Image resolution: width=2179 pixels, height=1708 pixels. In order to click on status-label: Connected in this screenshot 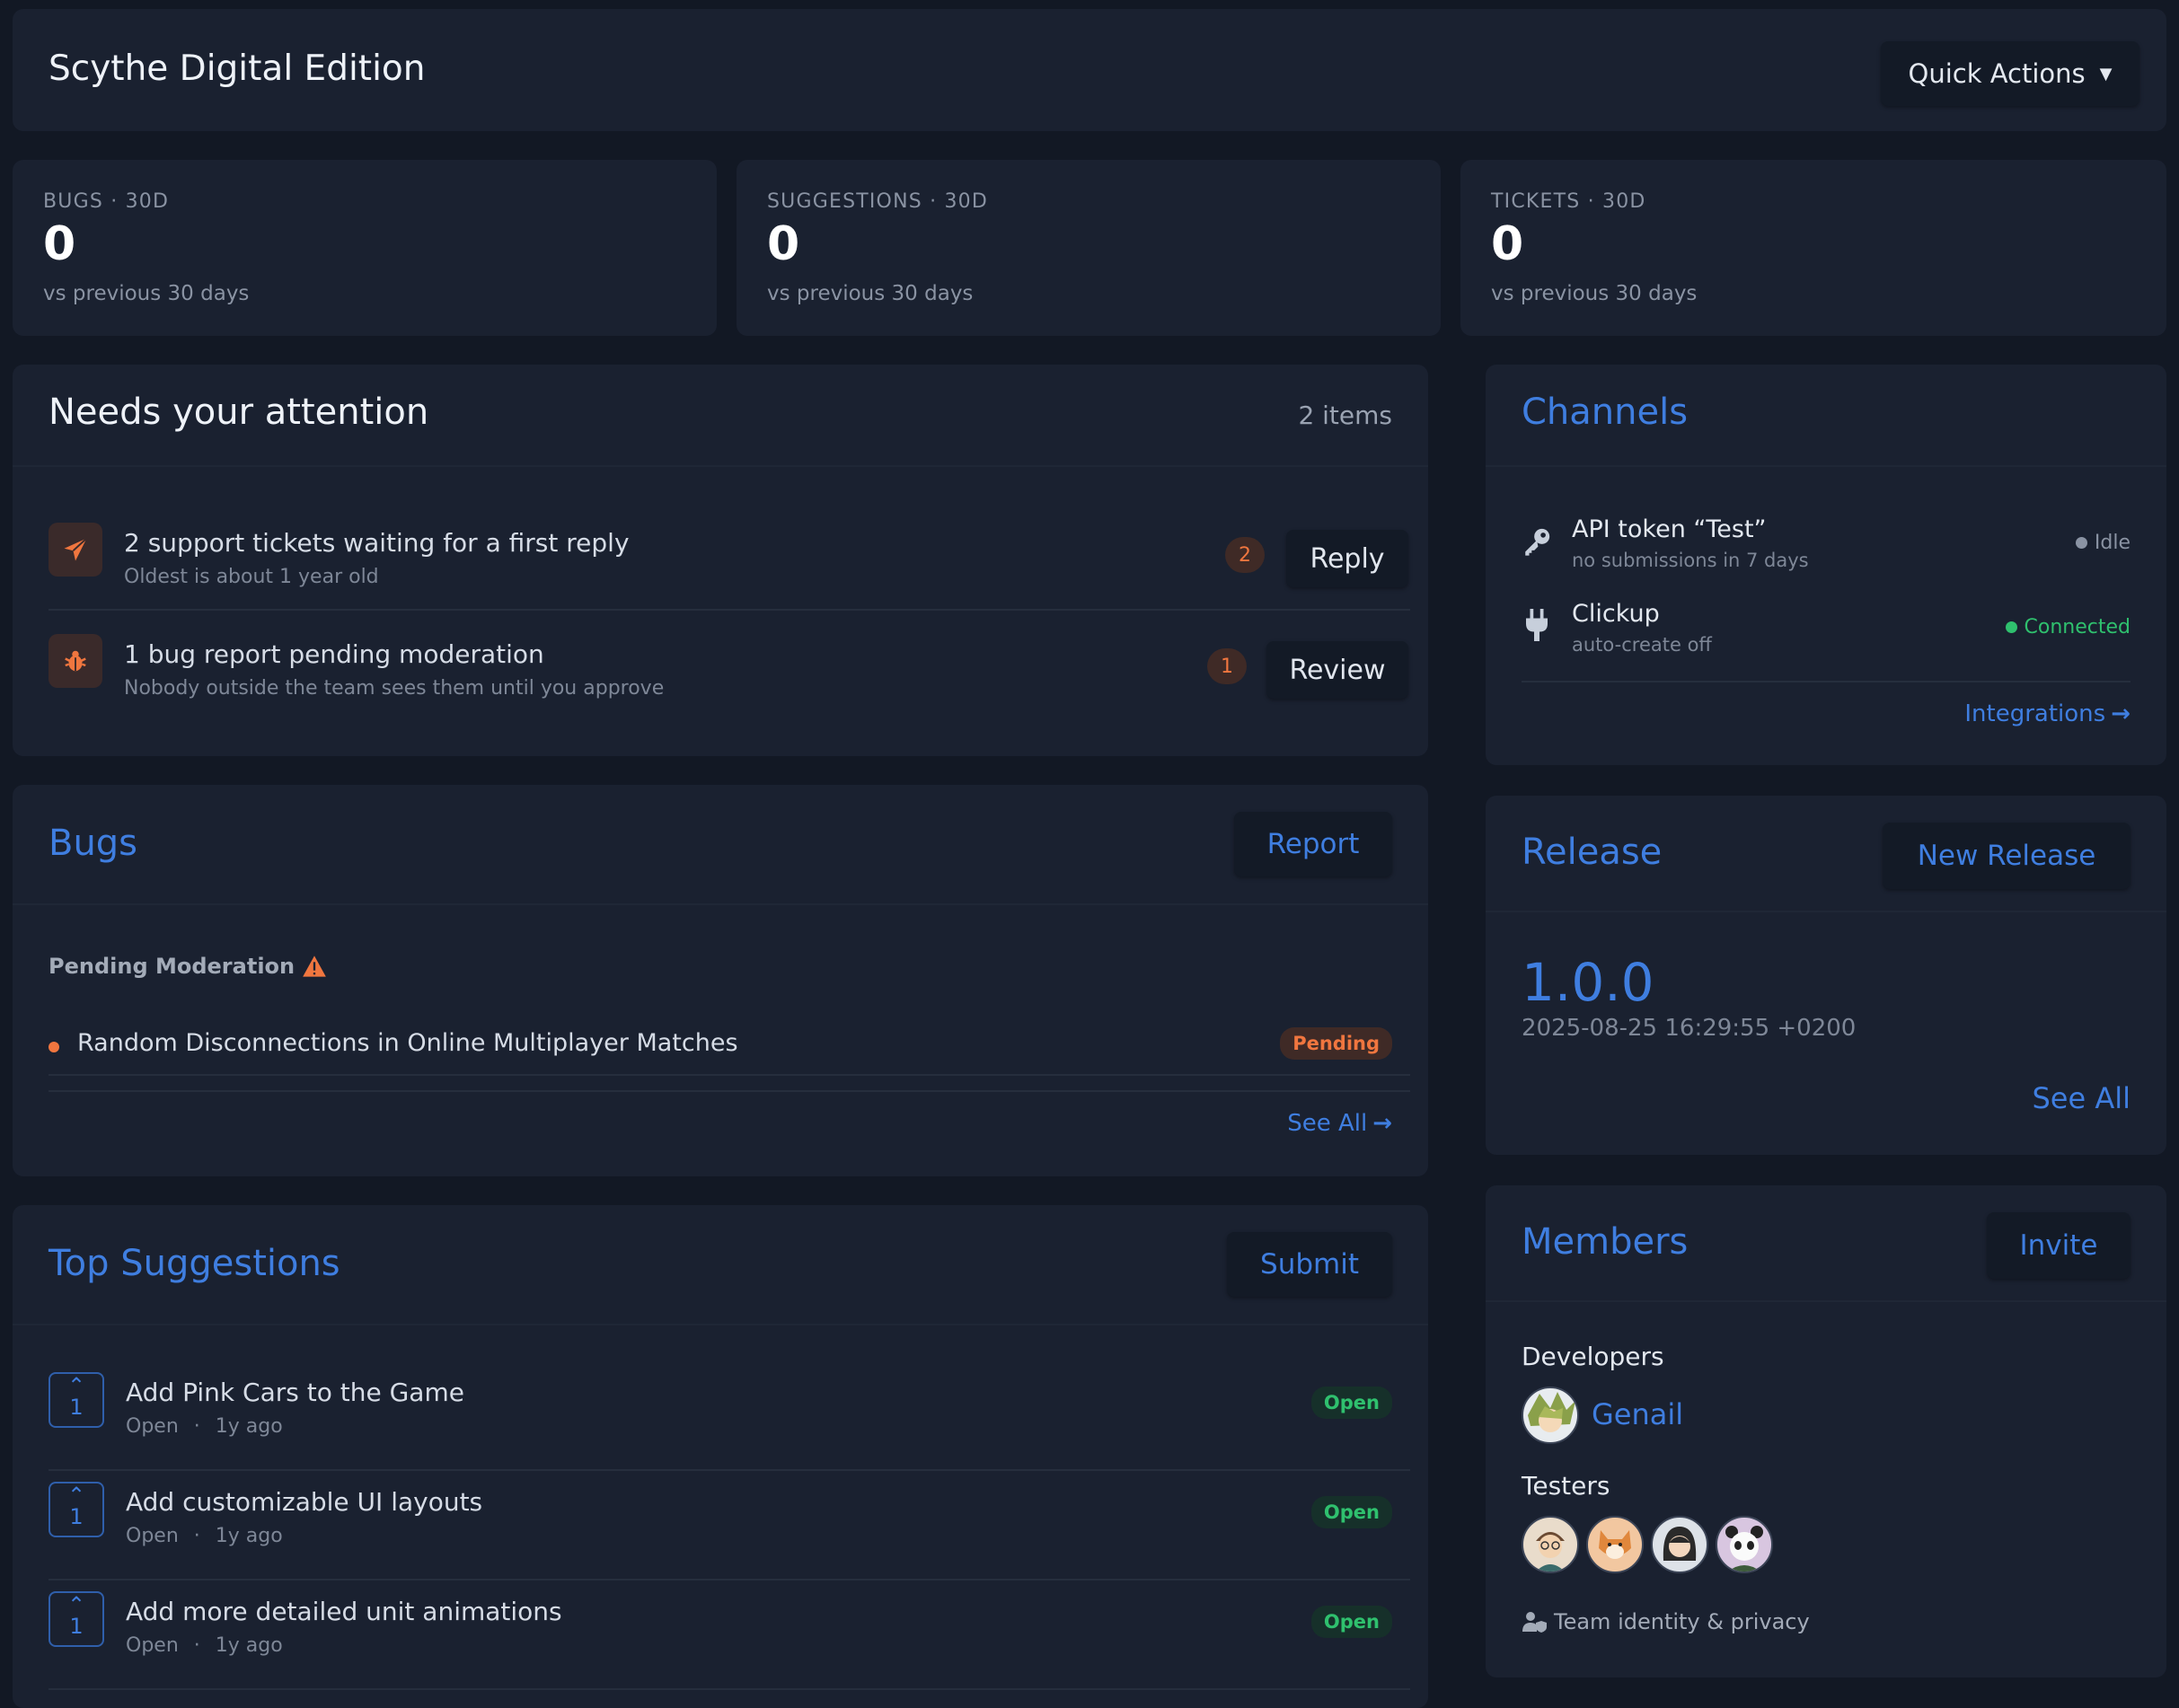, I will do `click(2077, 627)`.